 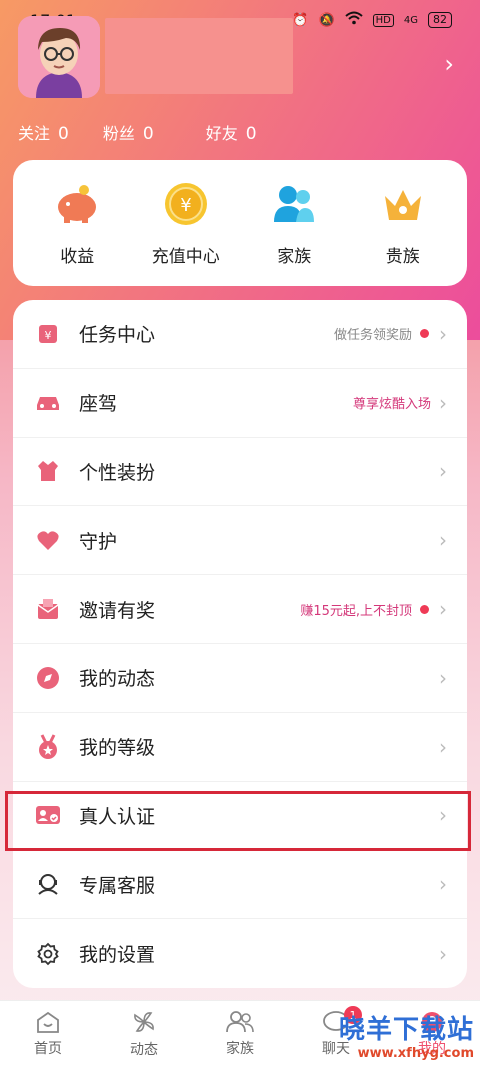 I want to click on menu-label: 我的设置, so click(x=117, y=955).